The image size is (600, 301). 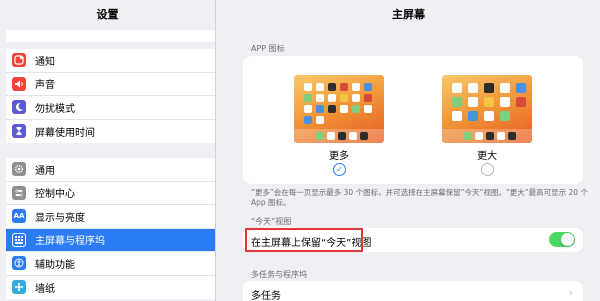 What do you see at coordinates (107, 14) in the screenshot?
I see `sidebar-title: 设置` at bounding box center [107, 14].